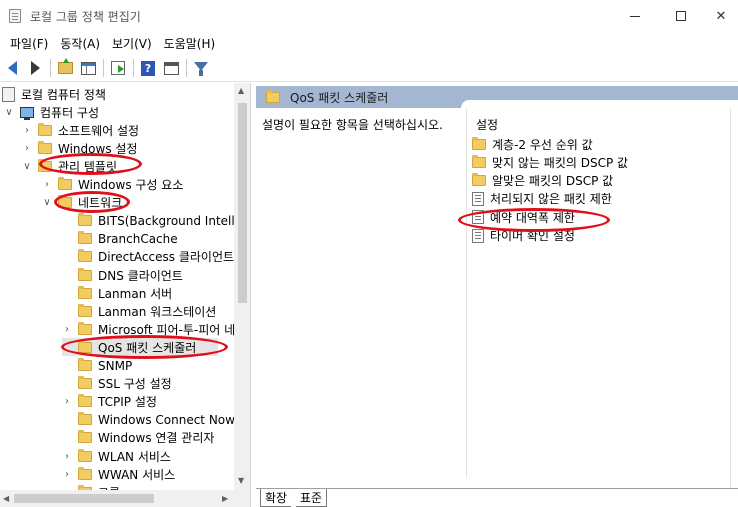 The height and width of the screenshot is (507, 738). I want to click on setting-item: 계층-2 우선 순위 값, so click(532, 144).